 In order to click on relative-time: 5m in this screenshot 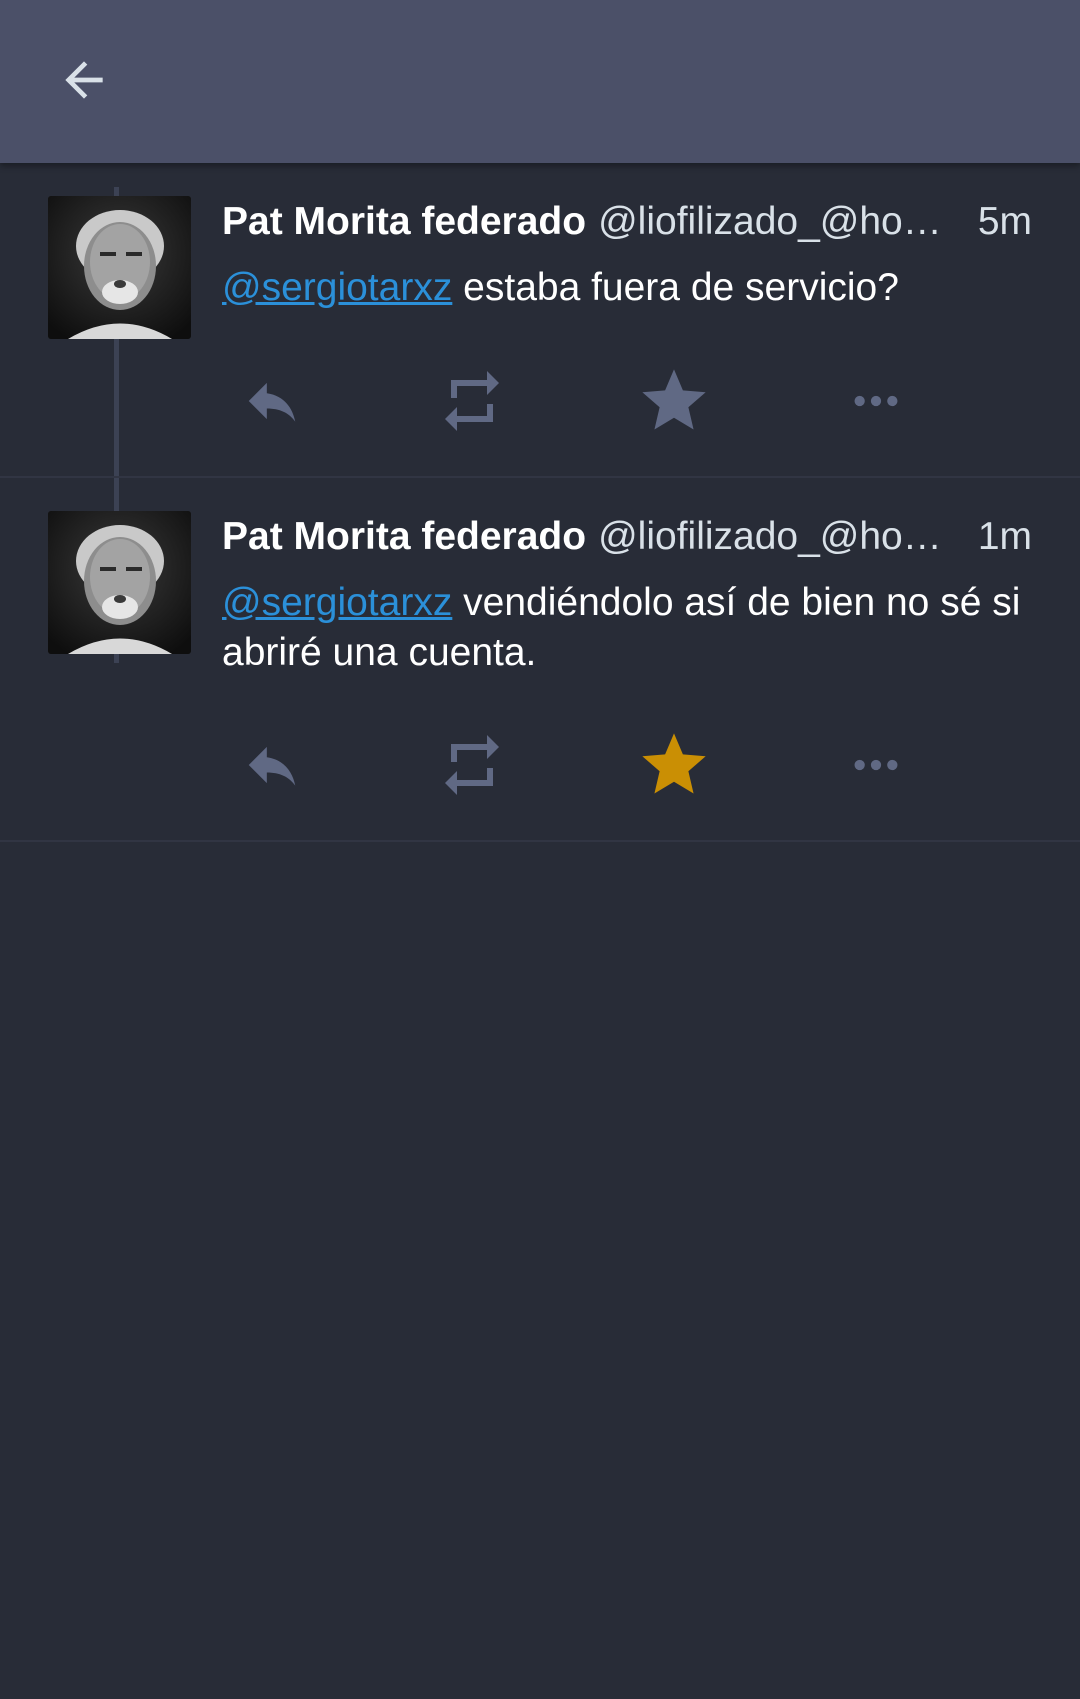, I will do `click(1005, 222)`.